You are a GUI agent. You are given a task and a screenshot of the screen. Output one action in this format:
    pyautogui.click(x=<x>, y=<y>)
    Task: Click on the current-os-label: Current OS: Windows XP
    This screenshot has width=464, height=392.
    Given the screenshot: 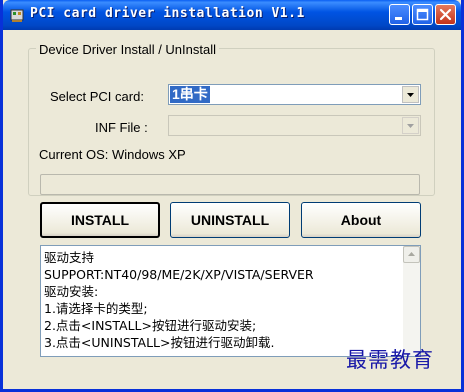 What is the action you would take?
    pyautogui.click(x=112, y=154)
    